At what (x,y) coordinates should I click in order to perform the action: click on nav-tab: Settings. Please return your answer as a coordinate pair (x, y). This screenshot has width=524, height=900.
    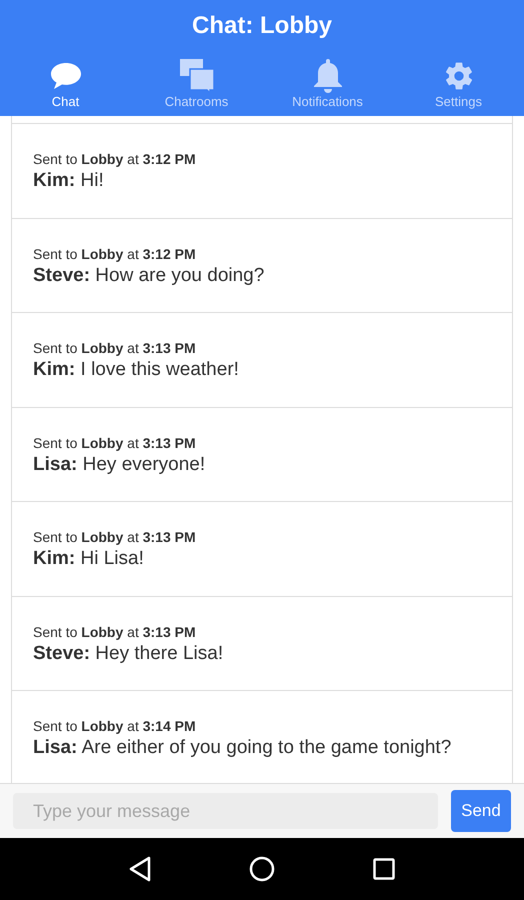
    Looking at the image, I should click on (458, 84).